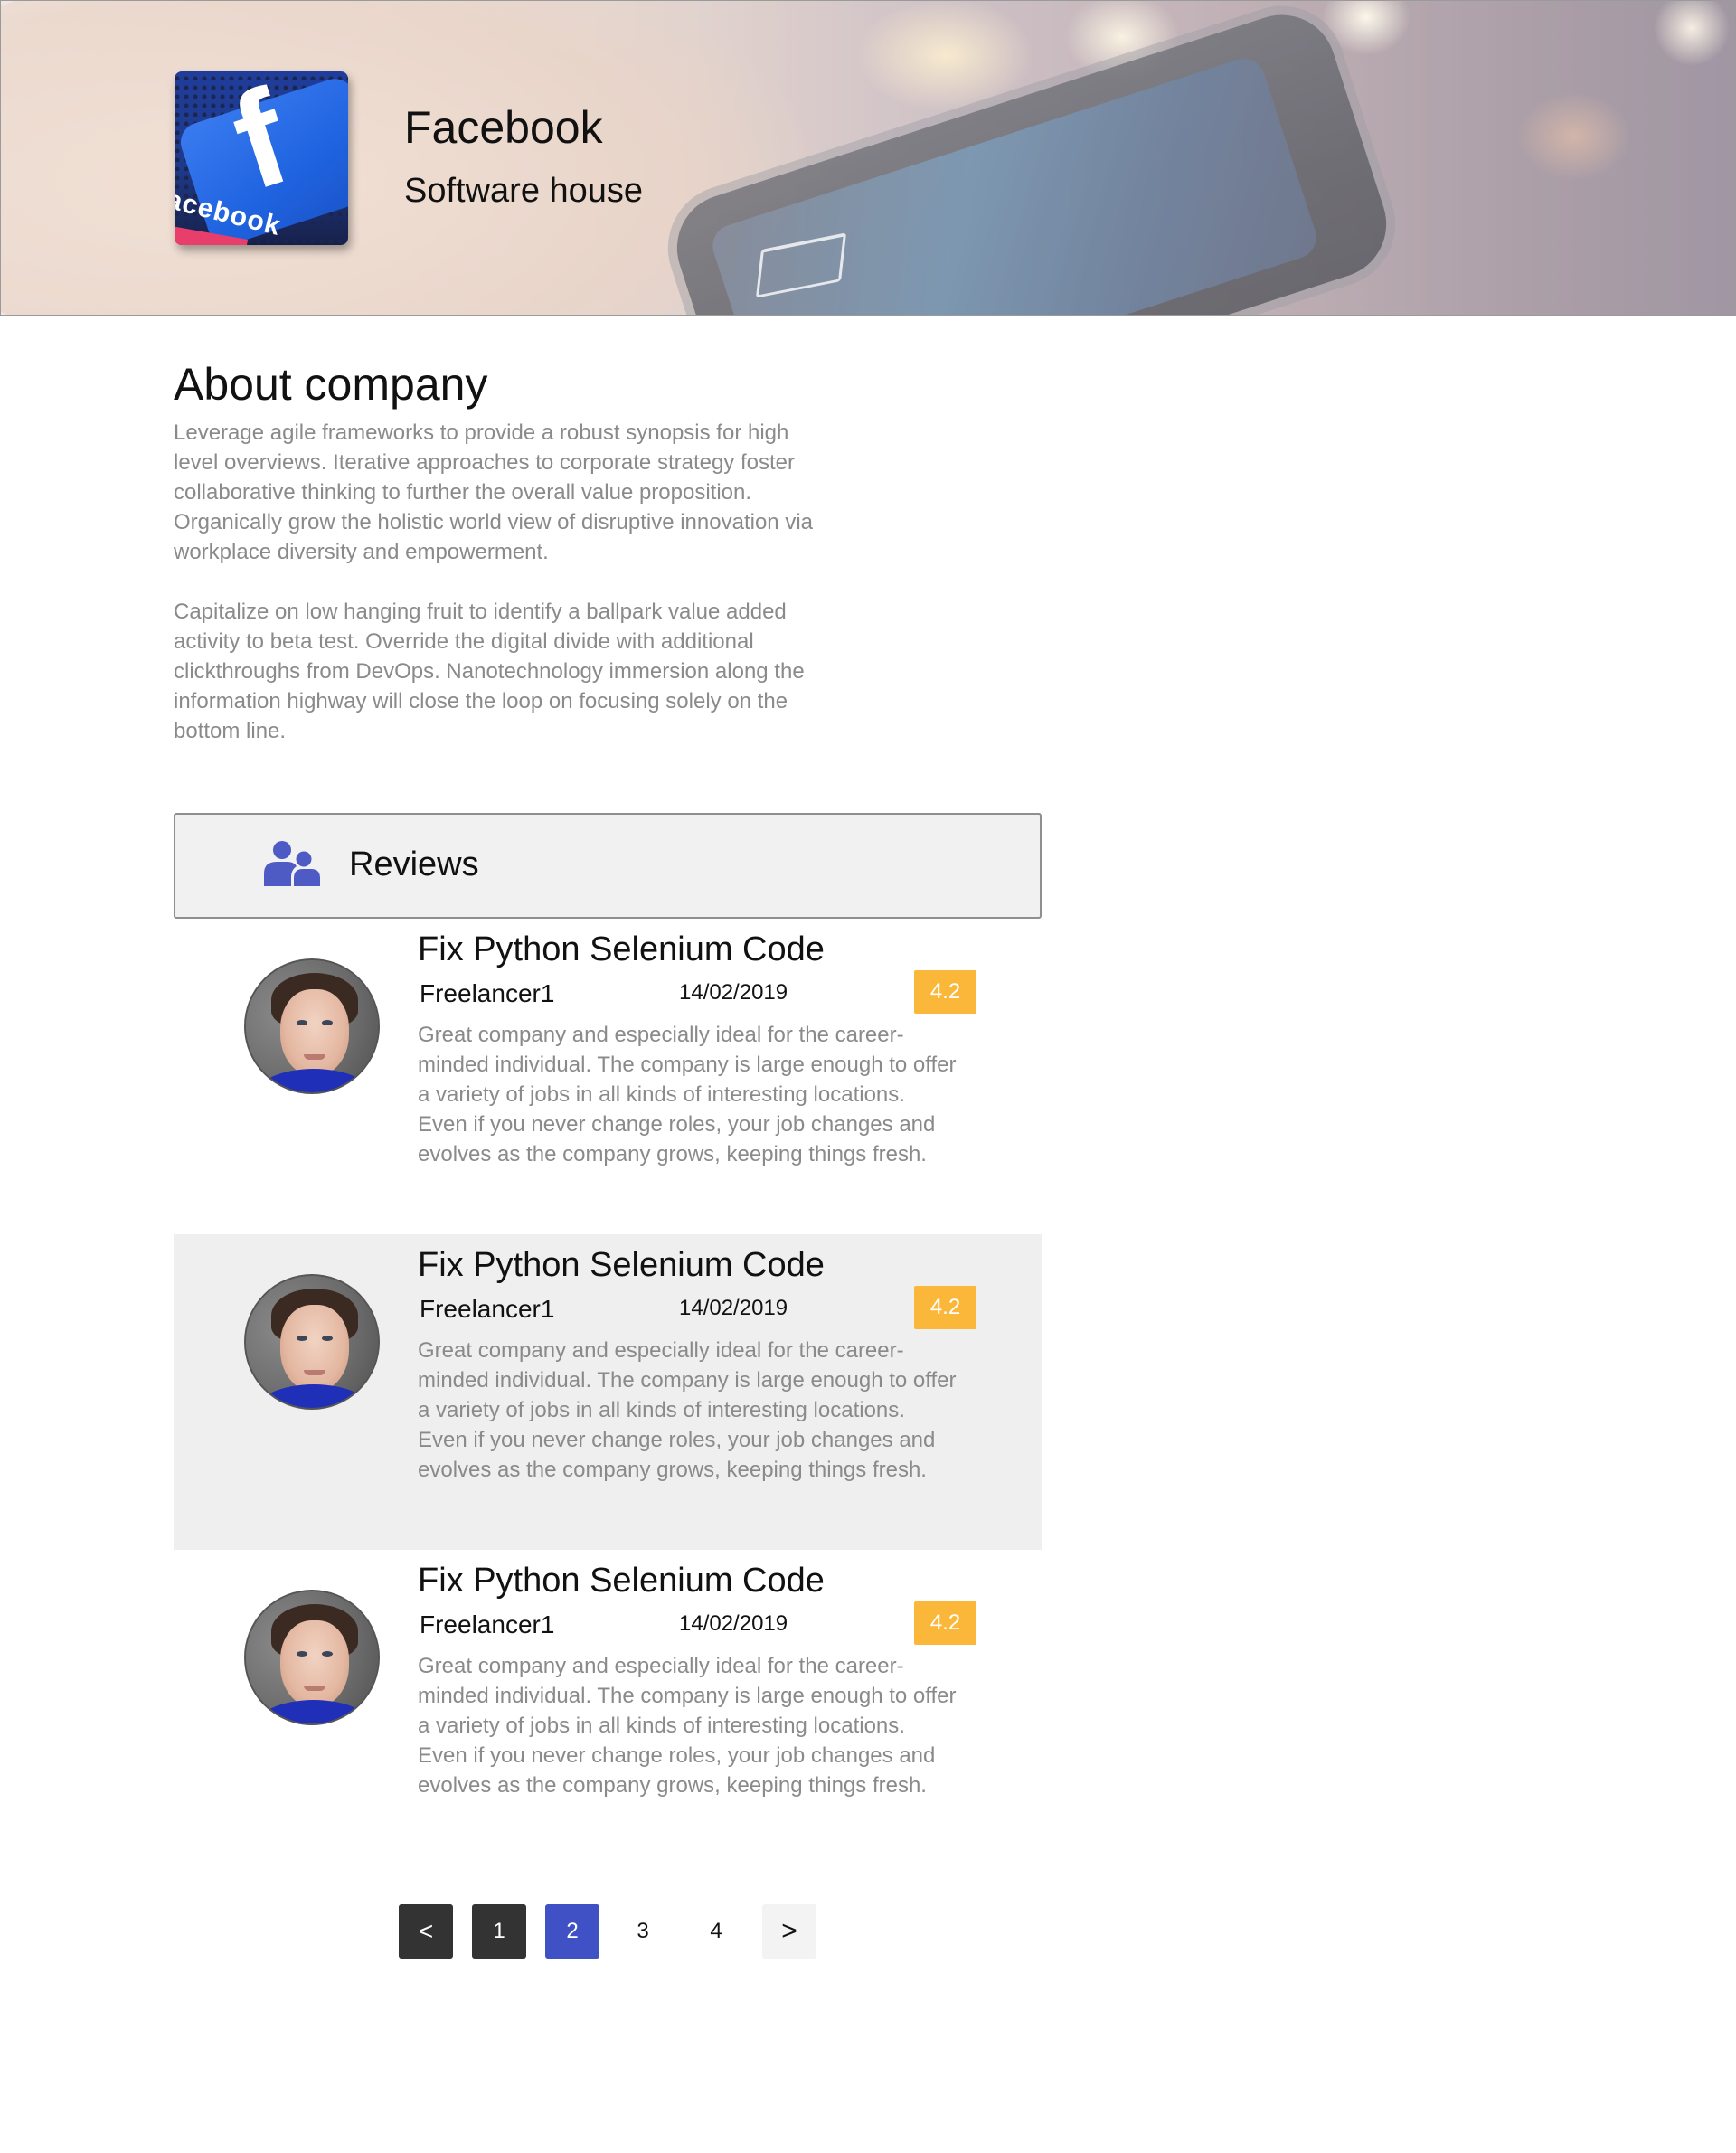 Image resolution: width=1736 pixels, height=2153 pixels. Describe the element at coordinates (331, 384) in the screenshot. I see `about-title: About company` at that location.